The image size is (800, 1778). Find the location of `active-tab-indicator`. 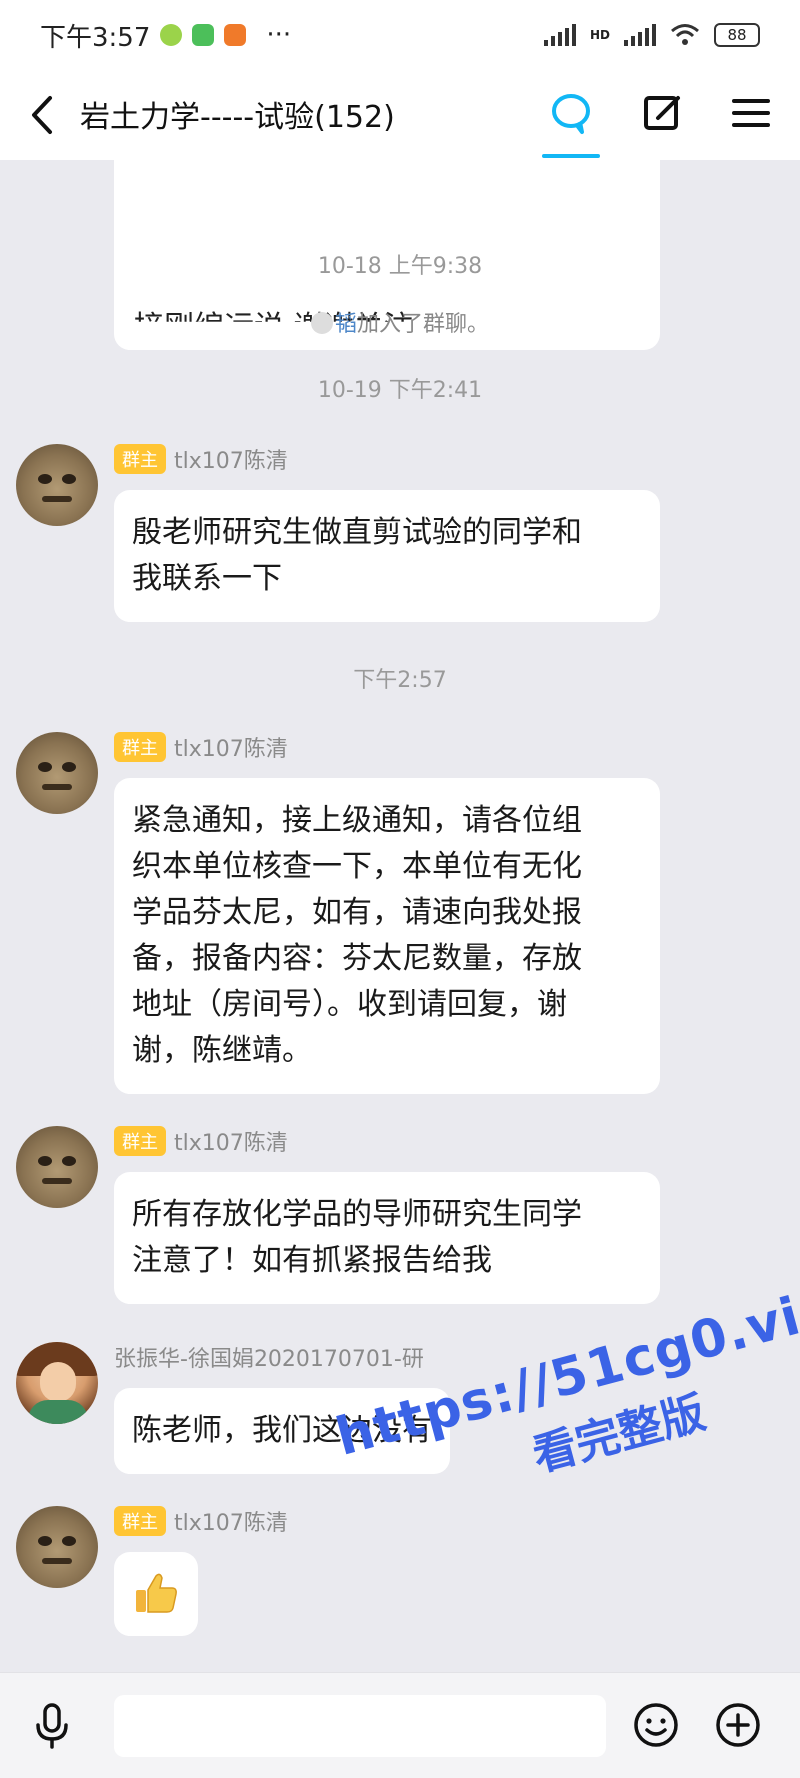

active-tab-indicator is located at coordinates (571, 156).